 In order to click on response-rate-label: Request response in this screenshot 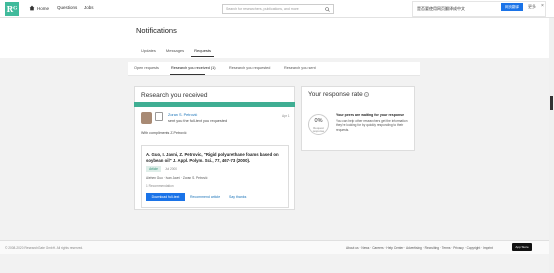, I will do `click(318, 130)`.